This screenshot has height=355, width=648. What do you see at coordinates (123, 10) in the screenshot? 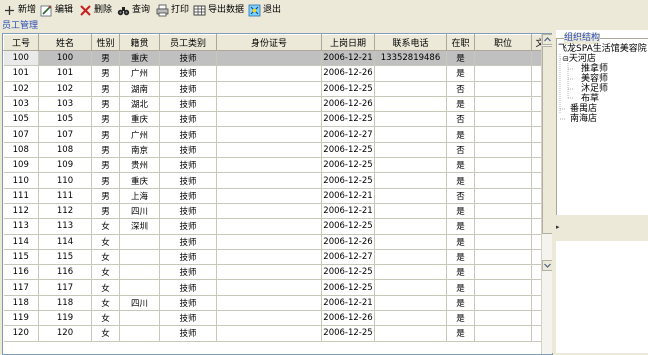
I see `binoculars-icon` at bounding box center [123, 10].